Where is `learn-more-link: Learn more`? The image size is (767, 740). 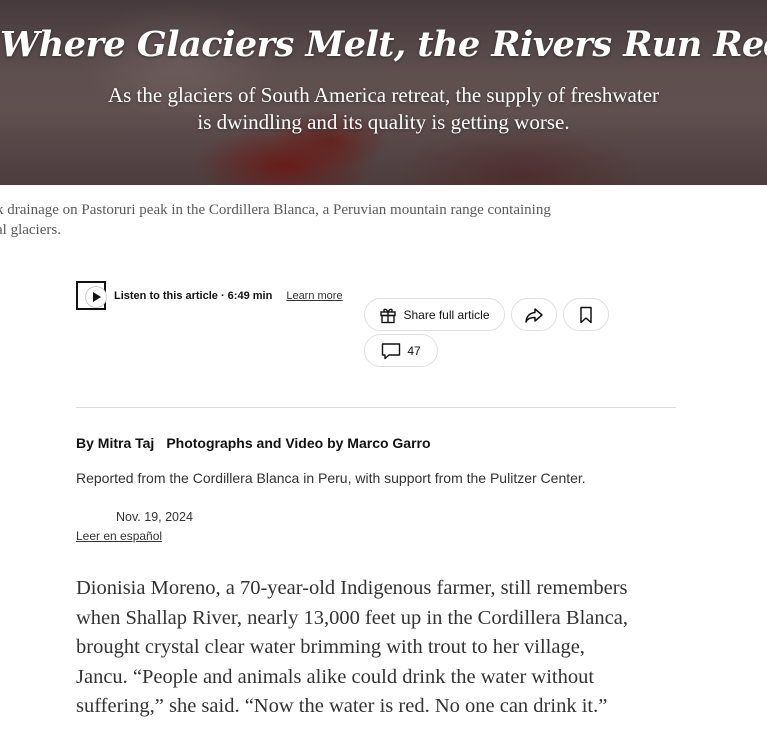 learn-more-link: Learn more is located at coordinates (314, 296).